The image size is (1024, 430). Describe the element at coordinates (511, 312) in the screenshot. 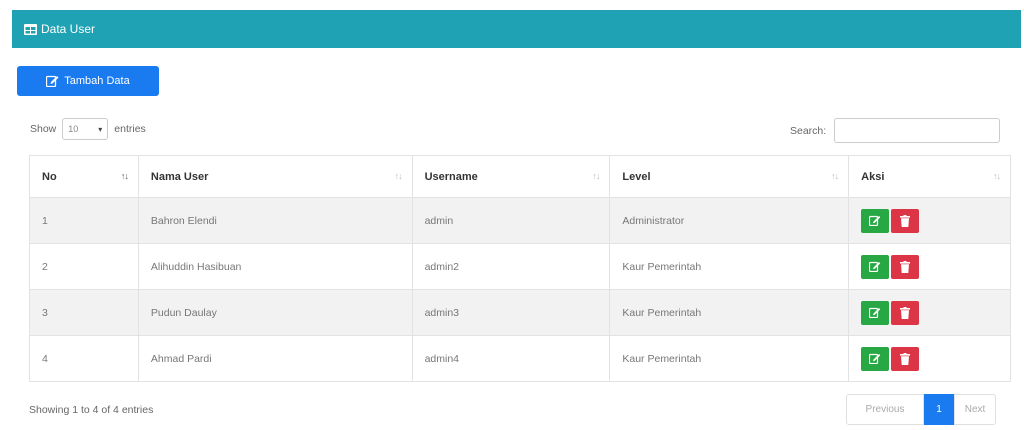

I see `cell-username: admin3` at that location.